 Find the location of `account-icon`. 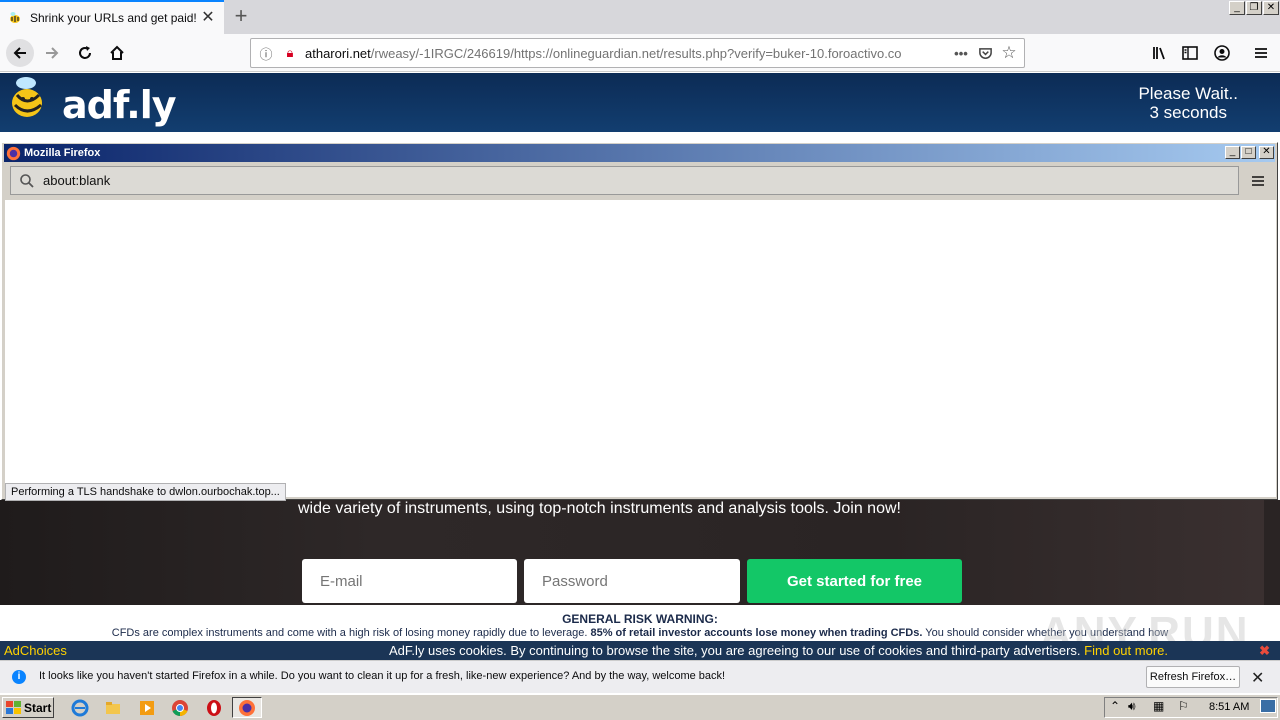

account-icon is located at coordinates (1222, 53).